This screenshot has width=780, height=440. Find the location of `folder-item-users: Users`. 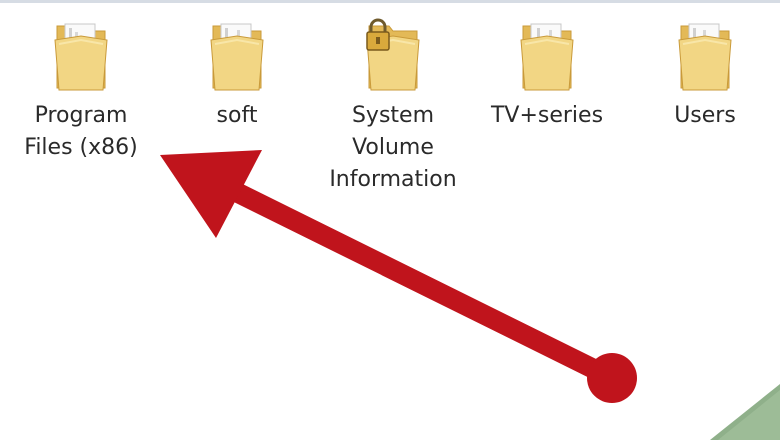

folder-item-users: Users is located at coordinates (705, 75).